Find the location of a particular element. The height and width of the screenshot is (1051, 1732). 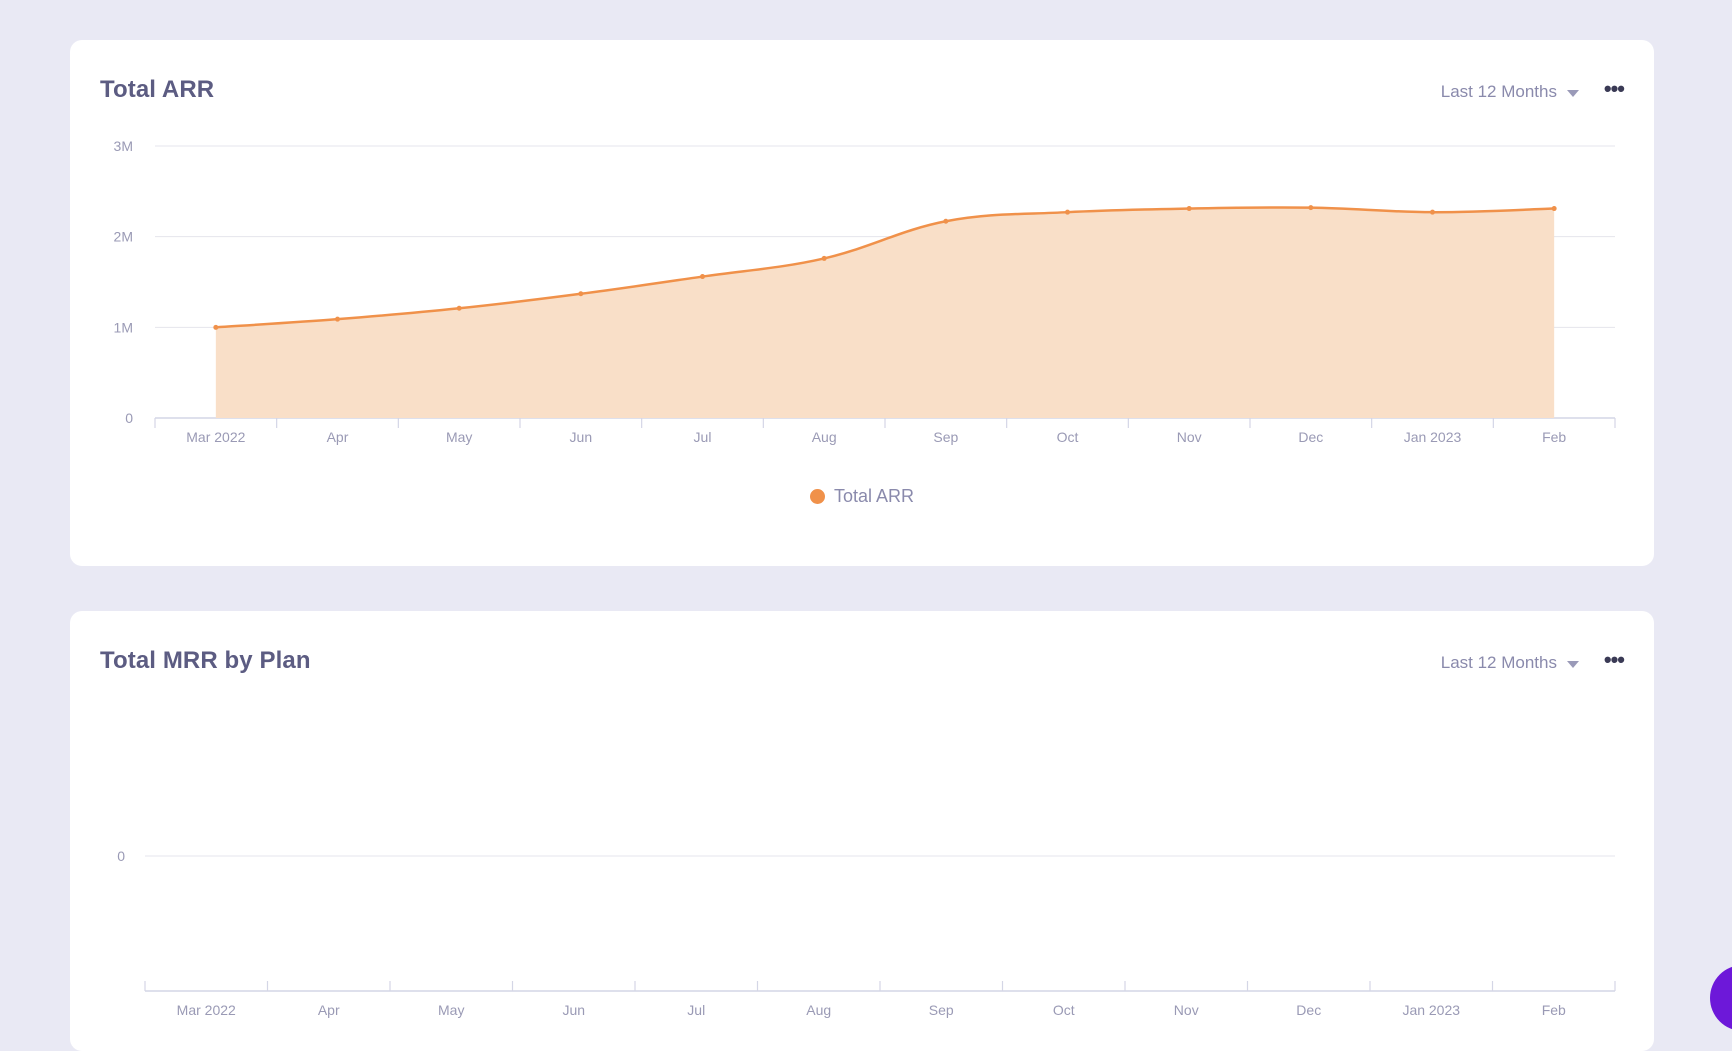

x-tick-label: Sep is located at coordinates (945, 437).